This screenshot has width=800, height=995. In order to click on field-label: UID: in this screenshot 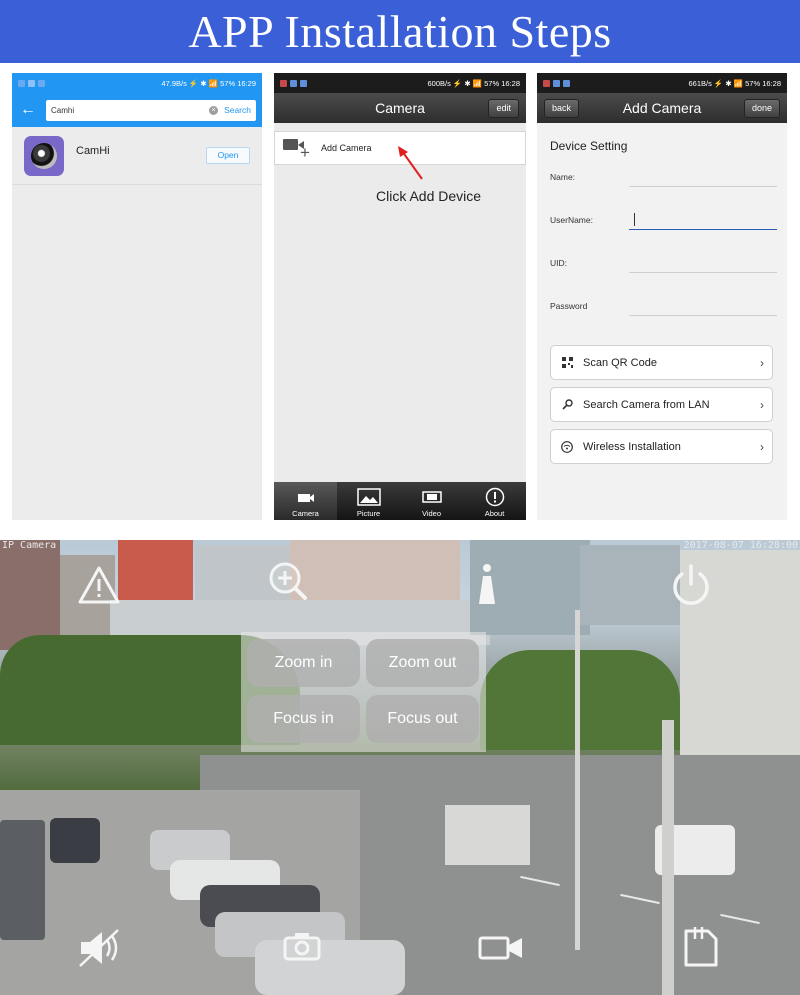, I will do `click(558, 263)`.